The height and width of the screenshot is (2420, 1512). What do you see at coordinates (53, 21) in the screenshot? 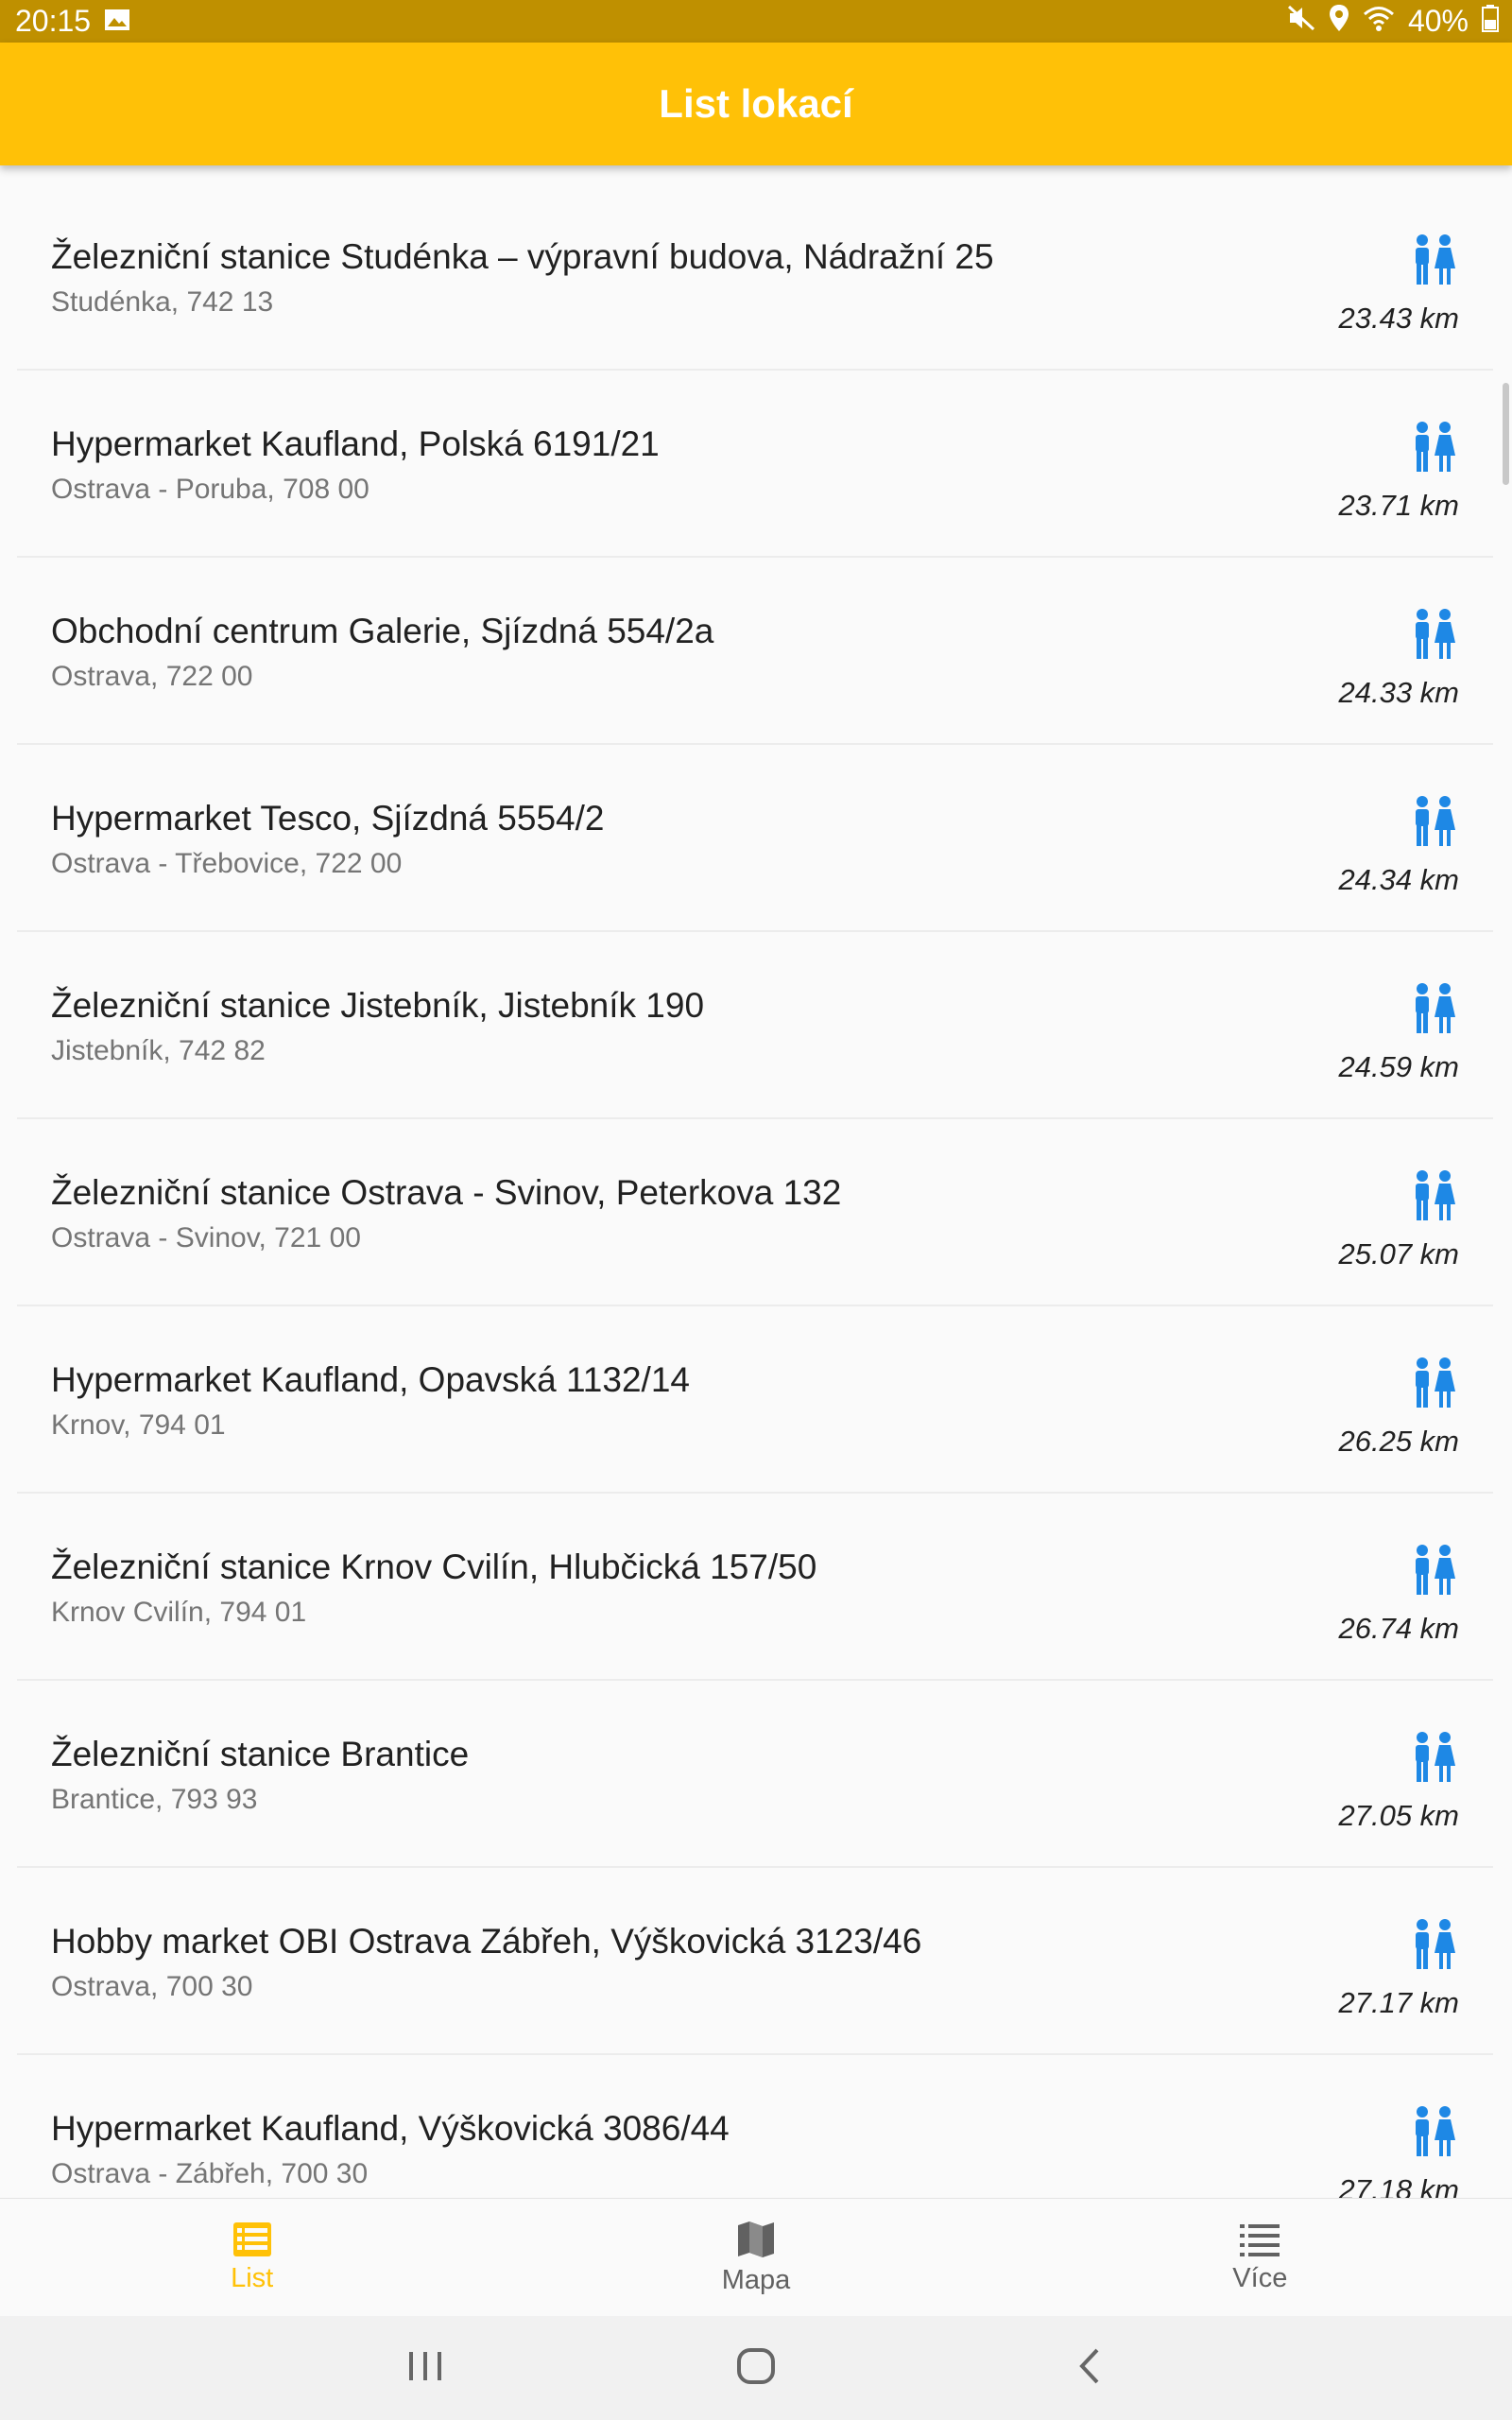
I see `status-time: 20:15` at bounding box center [53, 21].